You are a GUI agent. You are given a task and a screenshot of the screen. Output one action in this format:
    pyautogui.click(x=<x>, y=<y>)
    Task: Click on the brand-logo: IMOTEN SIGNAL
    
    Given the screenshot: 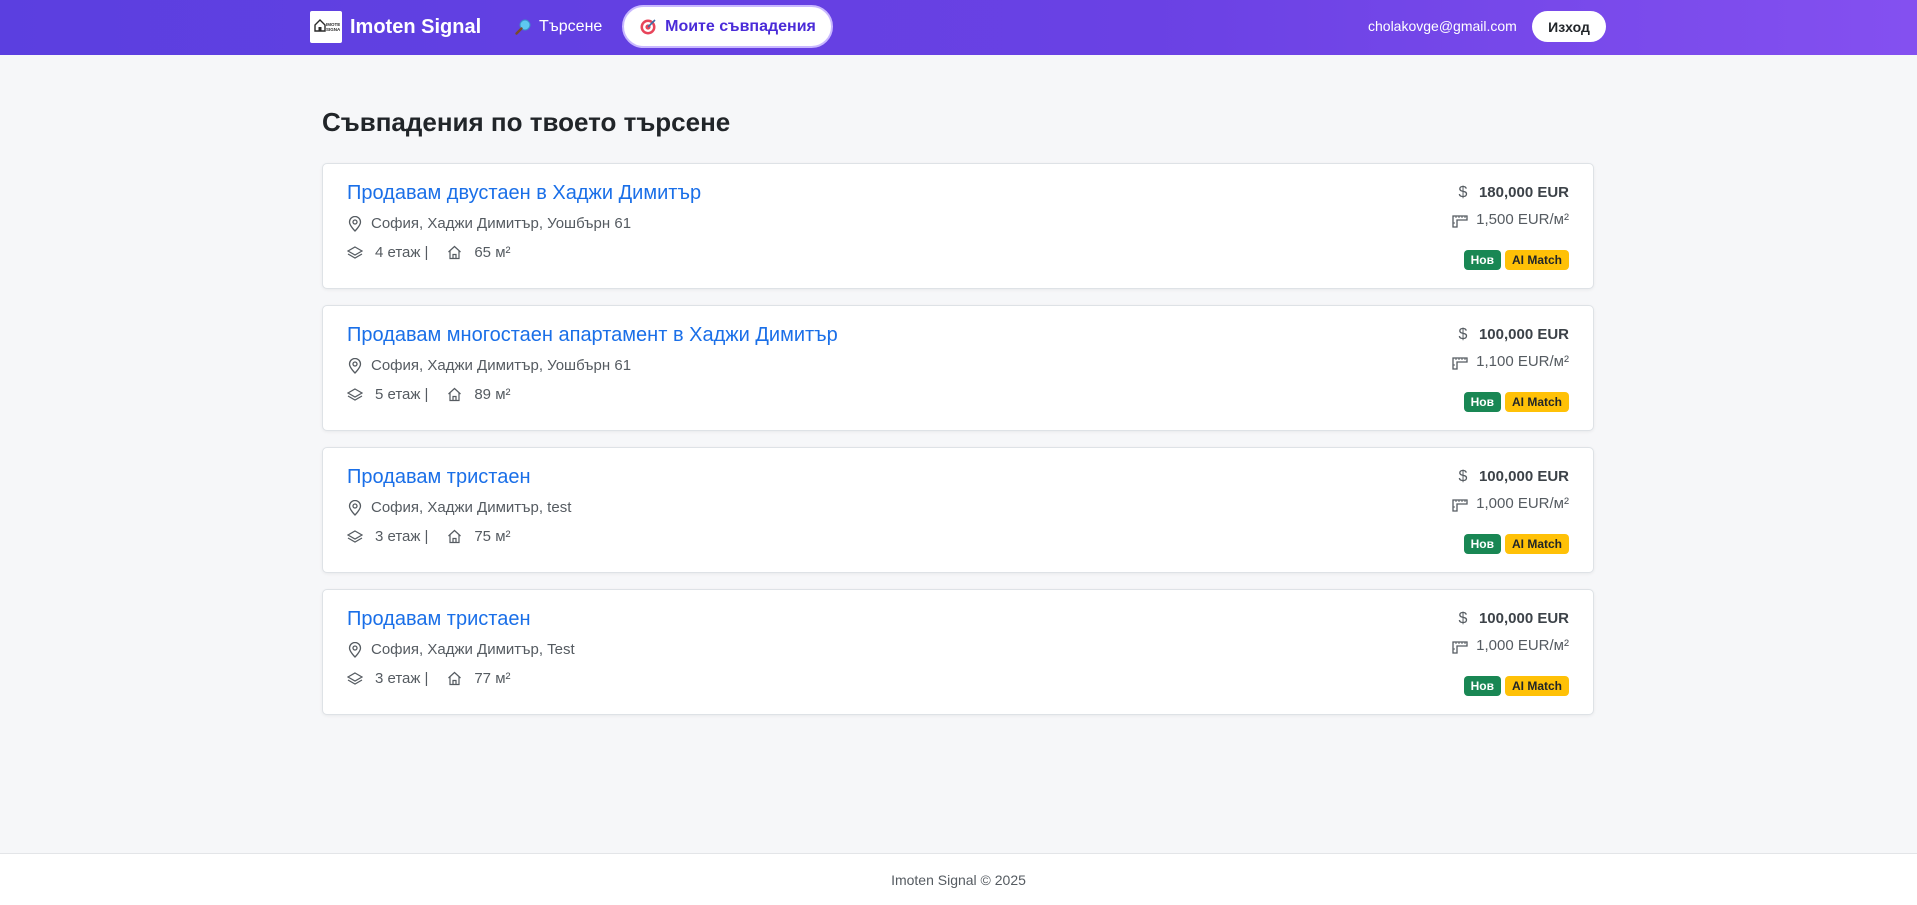 What is the action you would take?
    pyautogui.click(x=326, y=27)
    